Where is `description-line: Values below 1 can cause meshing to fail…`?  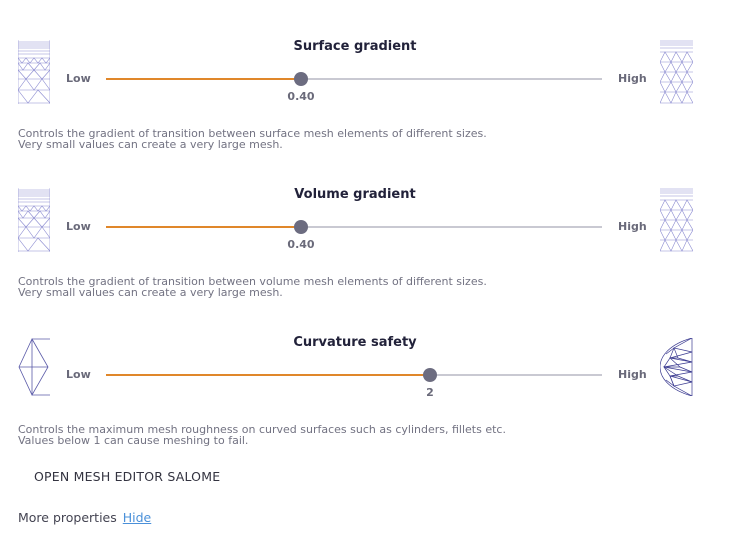
description-line: Values below 1 can cause meshing to fail… is located at coordinates (133, 440).